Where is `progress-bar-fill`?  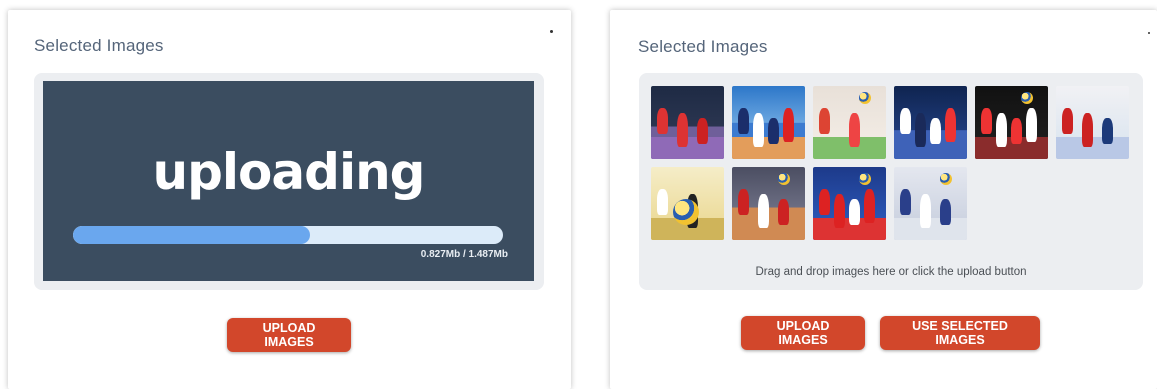
progress-bar-fill is located at coordinates (191, 235).